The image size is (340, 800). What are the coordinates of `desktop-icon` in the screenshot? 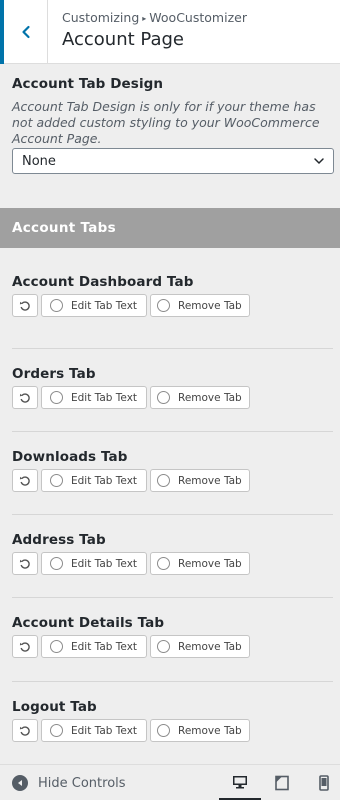 It's located at (240, 781).